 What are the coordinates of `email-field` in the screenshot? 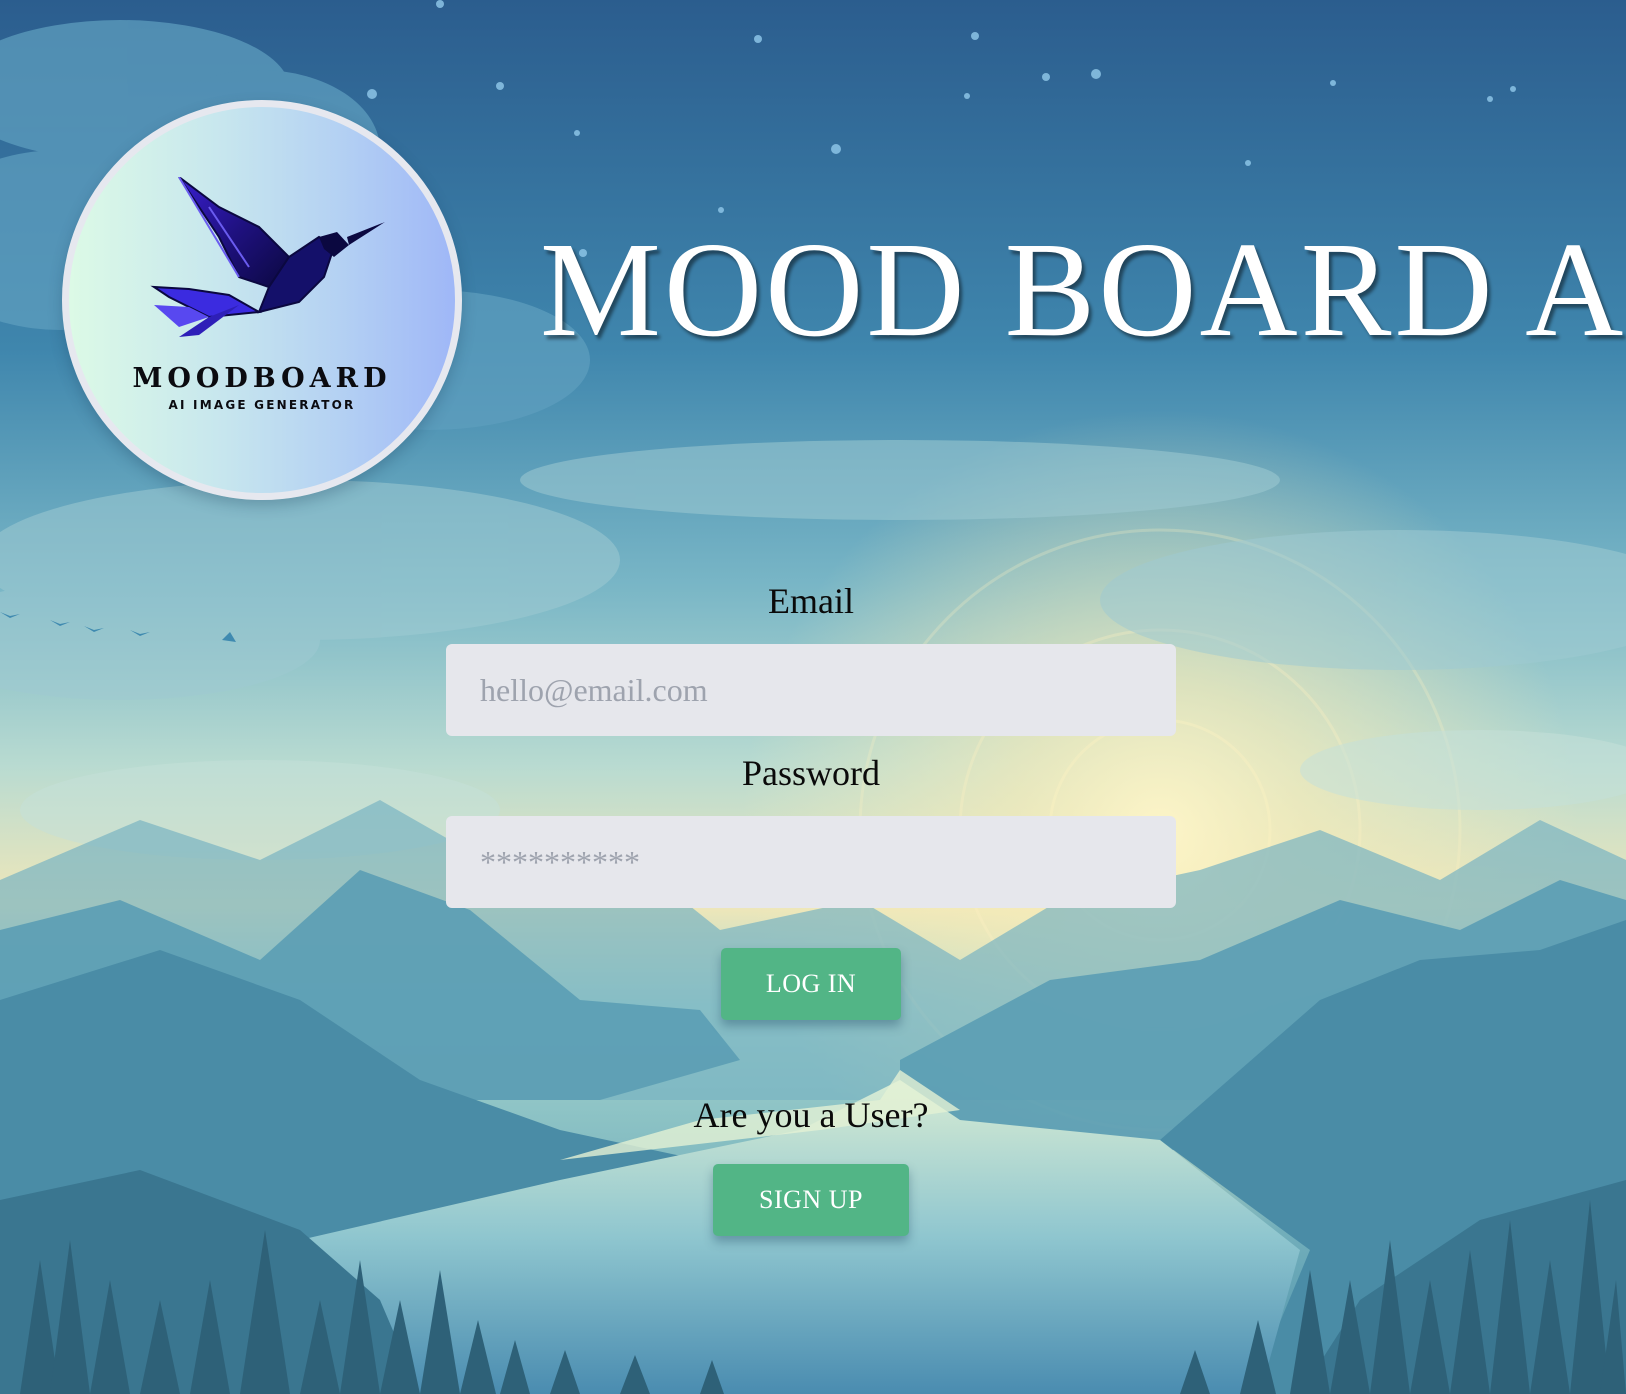 It's located at (811, 690).